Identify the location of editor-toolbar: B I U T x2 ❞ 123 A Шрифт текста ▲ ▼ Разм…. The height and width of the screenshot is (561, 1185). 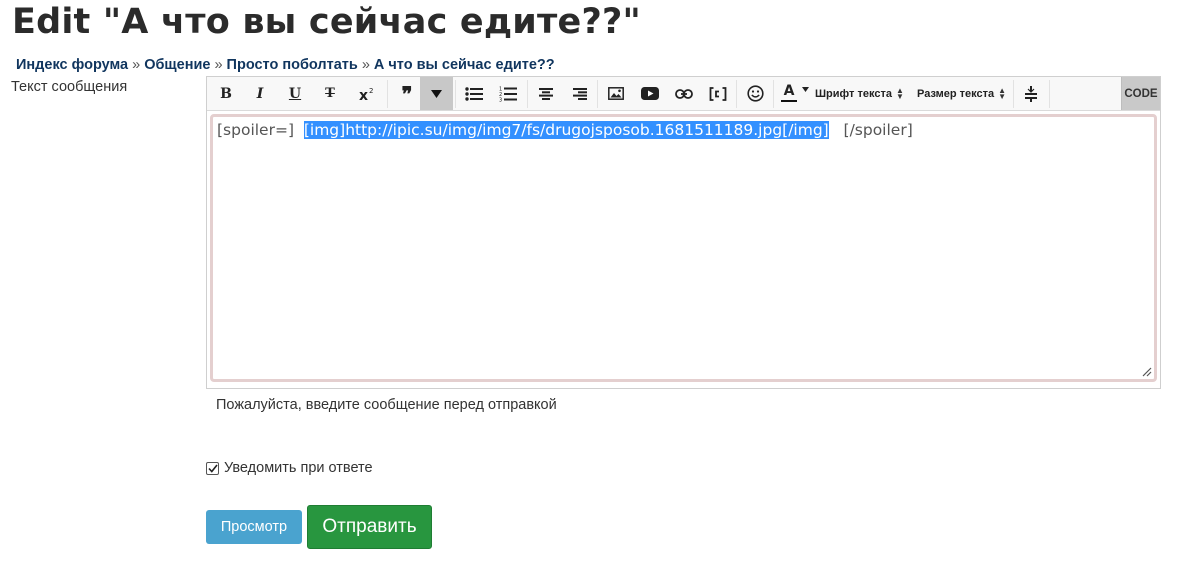
(683, 94).